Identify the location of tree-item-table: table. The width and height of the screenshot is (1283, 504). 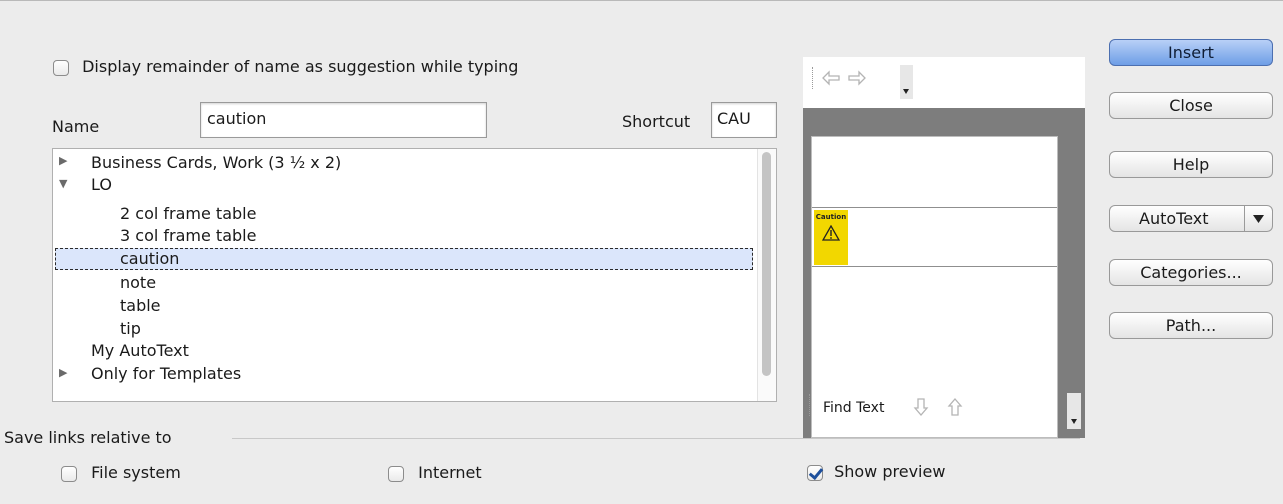
(140, 306).